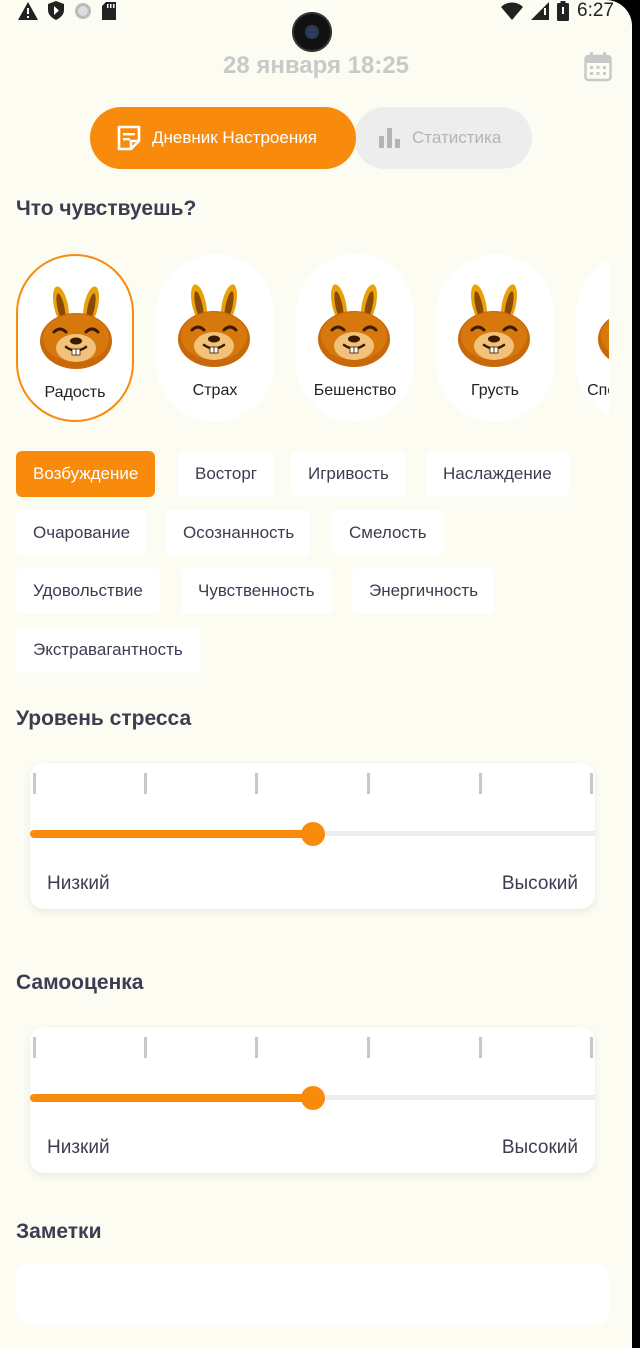 This screenshot has height=1348, width=640. I want to click on tag-chip: Возбуждение, so click(86, 474).